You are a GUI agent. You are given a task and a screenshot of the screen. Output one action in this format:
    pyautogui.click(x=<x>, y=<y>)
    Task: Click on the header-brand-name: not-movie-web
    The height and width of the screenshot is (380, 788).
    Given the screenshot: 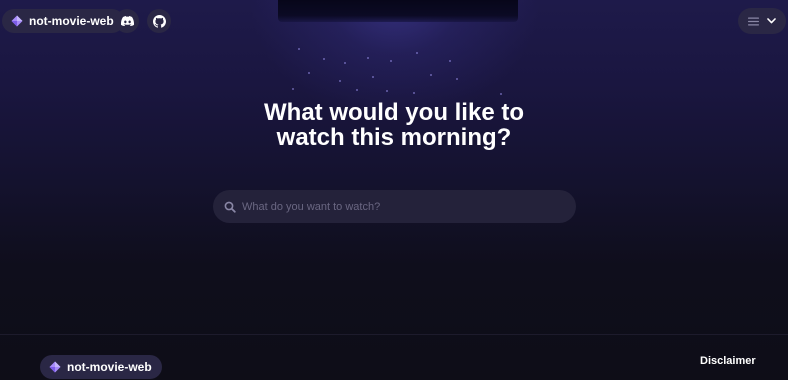 What is the action you would take?
    pyautogui.click(x=71, y=21)
    